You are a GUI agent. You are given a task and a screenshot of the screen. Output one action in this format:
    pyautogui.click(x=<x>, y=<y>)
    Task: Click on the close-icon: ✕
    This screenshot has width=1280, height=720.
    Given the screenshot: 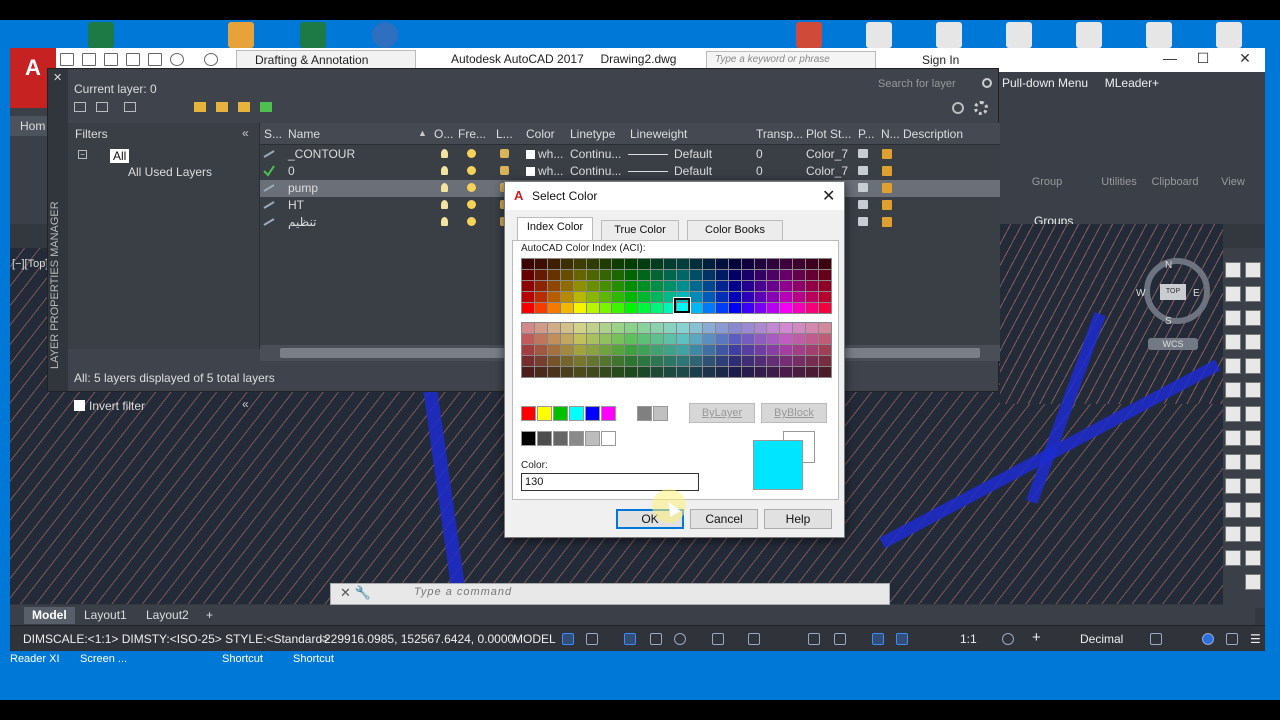 What is the action you would take?
    pyautogui.click(x=828, y=196)
    